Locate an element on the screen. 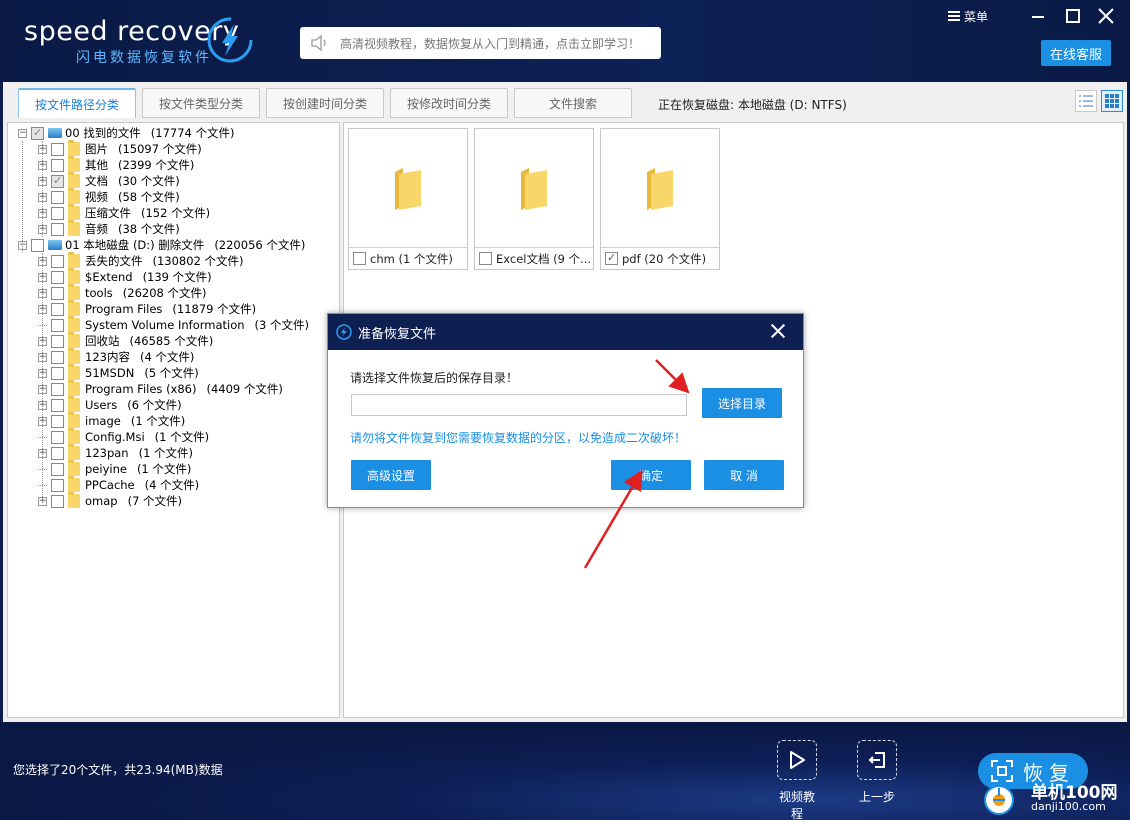  tree-node: System Volume Information (3 个文件) is located at coordinates (173, 324).